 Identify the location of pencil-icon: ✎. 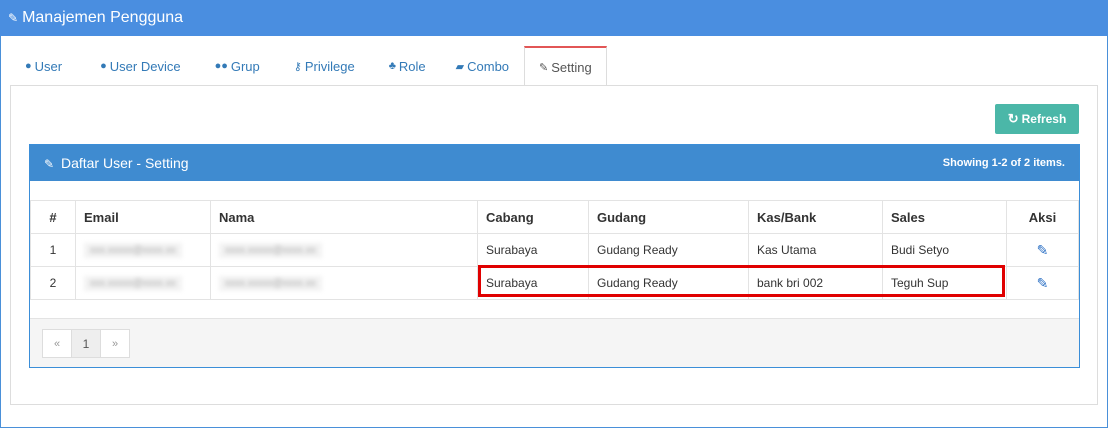
(13, 18).